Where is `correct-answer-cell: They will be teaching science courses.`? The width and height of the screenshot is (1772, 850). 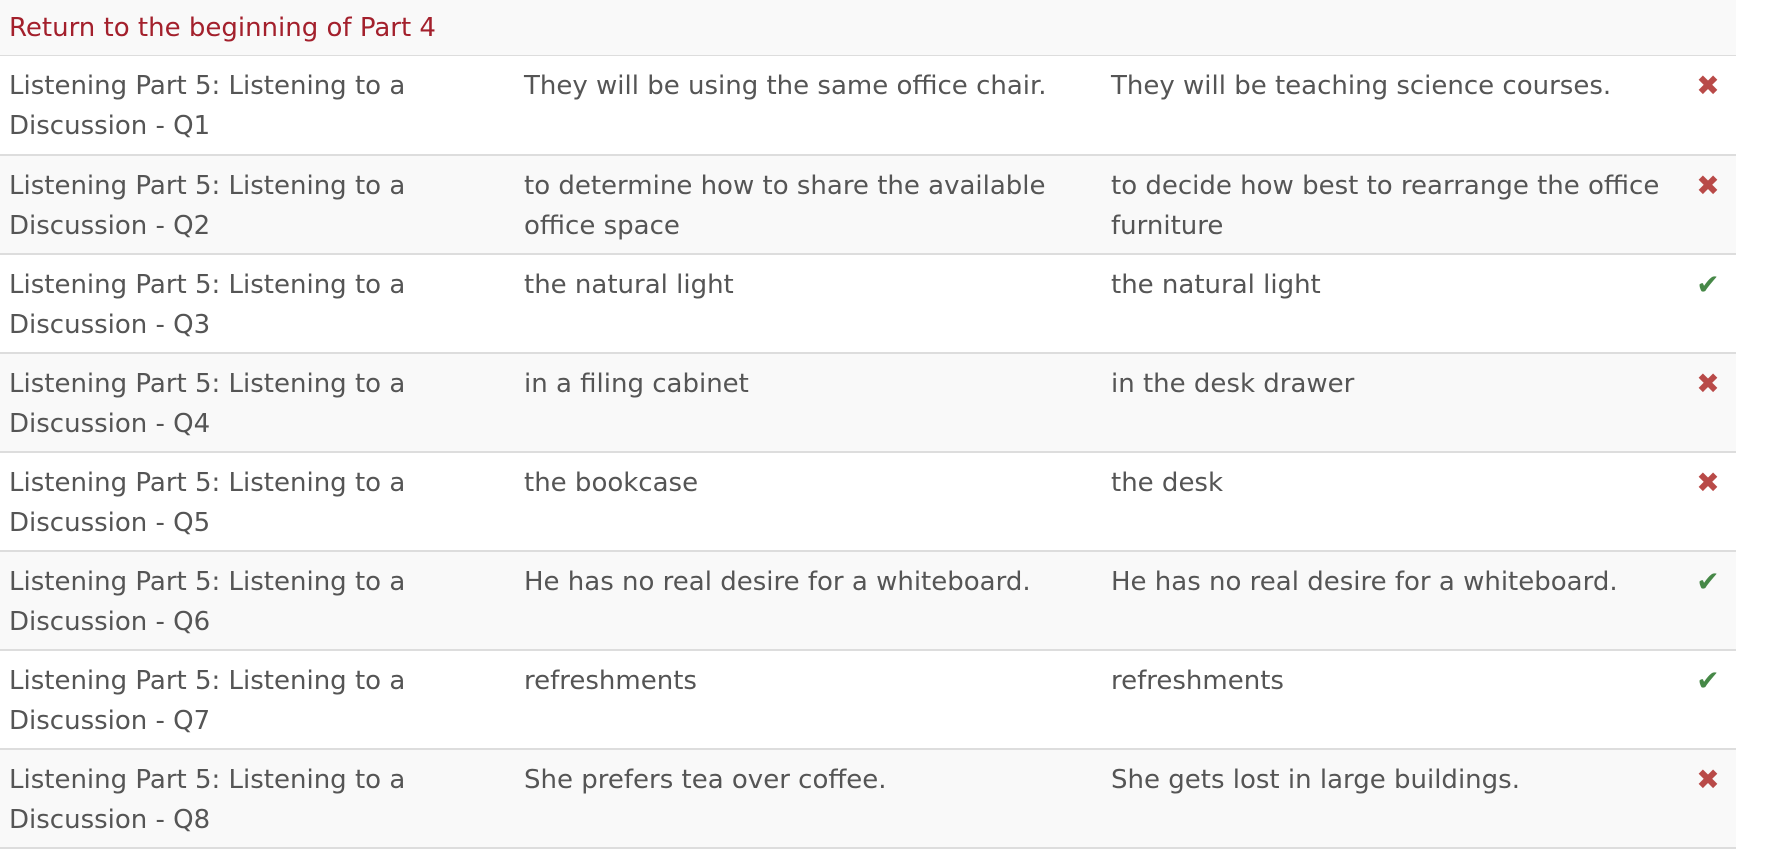
correct-answer-cell: They will be teaching science courses. is located at coordinates (1361, 86).